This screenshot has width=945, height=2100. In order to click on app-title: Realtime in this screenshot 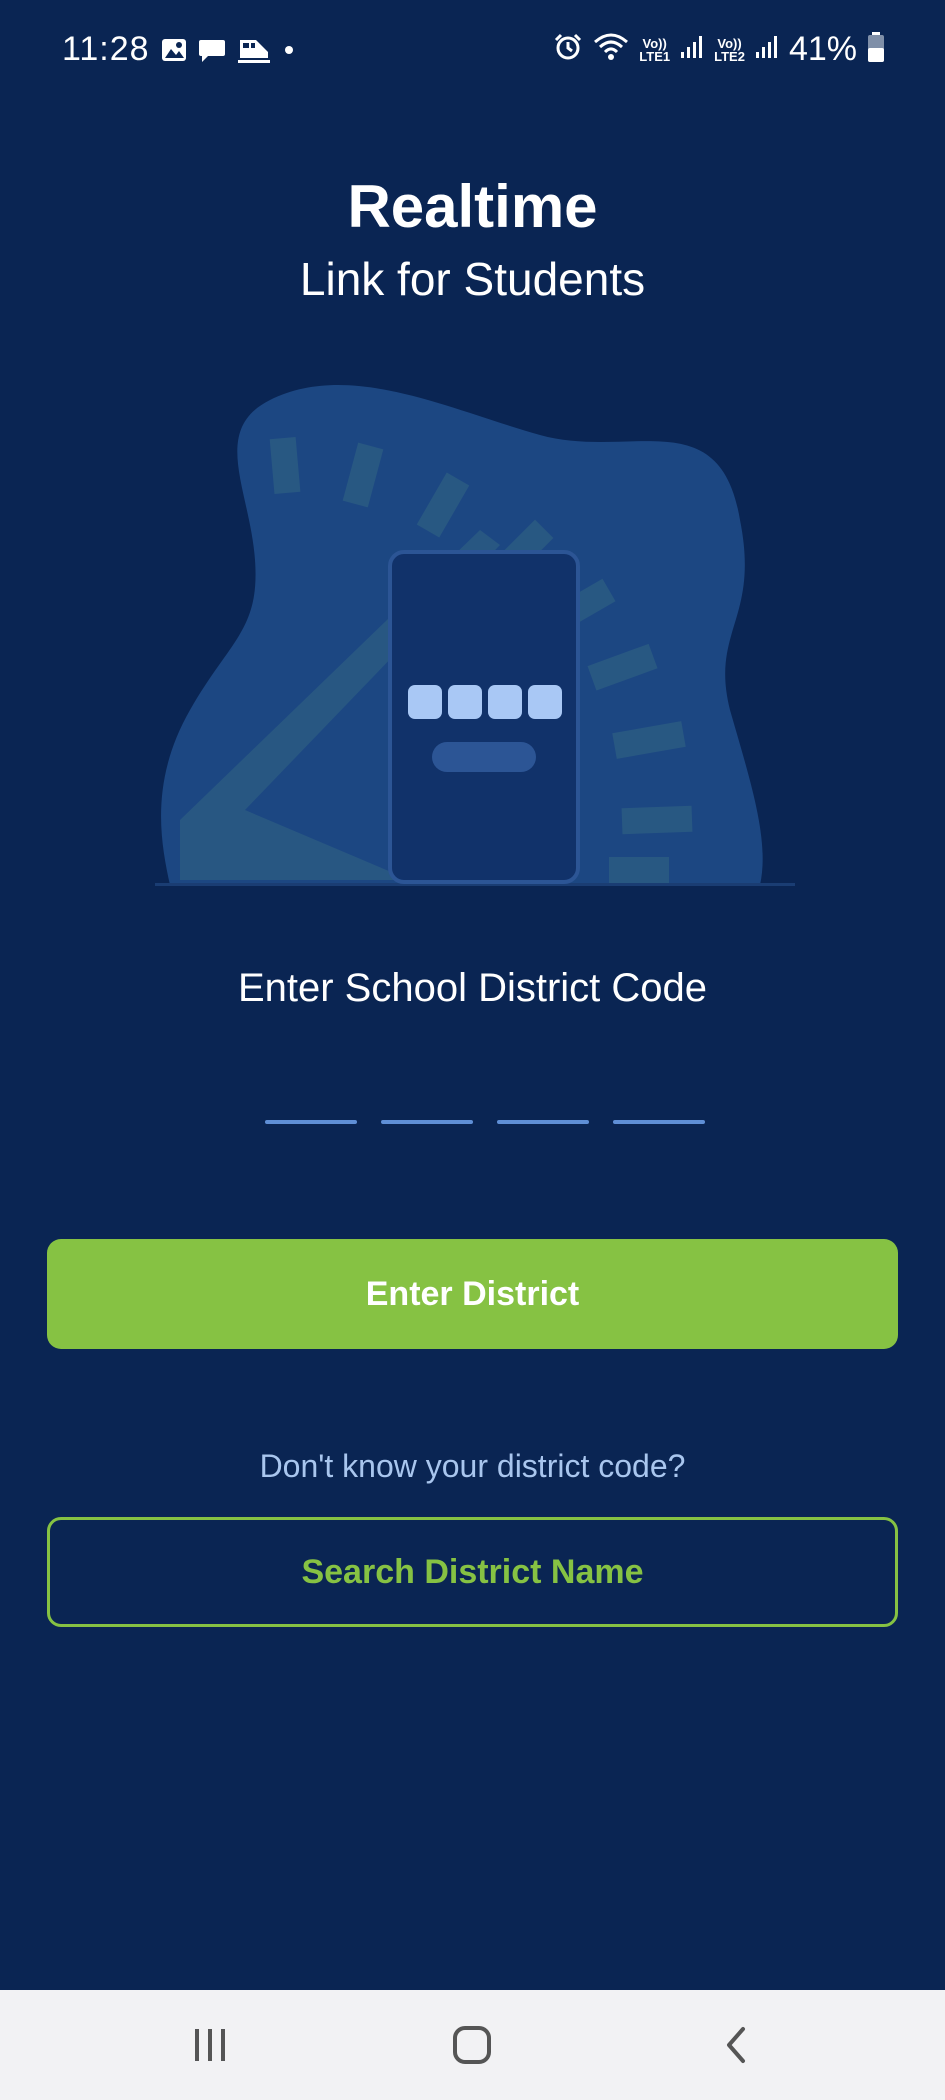, I will do `click(472, 206)`.